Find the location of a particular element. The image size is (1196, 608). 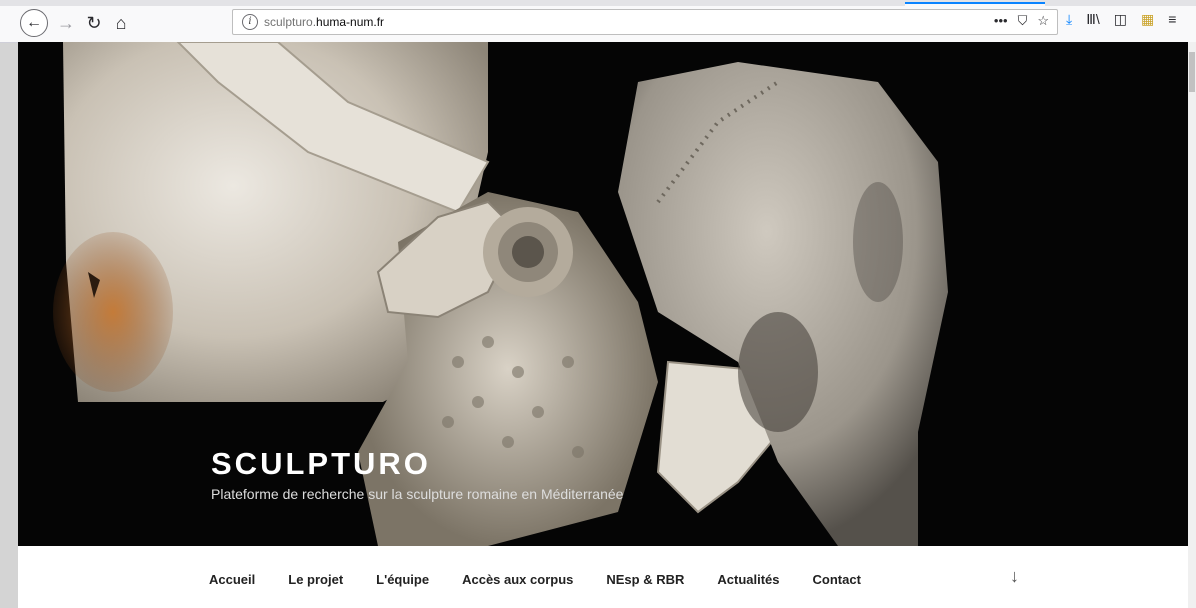

url-domain: huma-num.fr is located at coordinates (350, 22).